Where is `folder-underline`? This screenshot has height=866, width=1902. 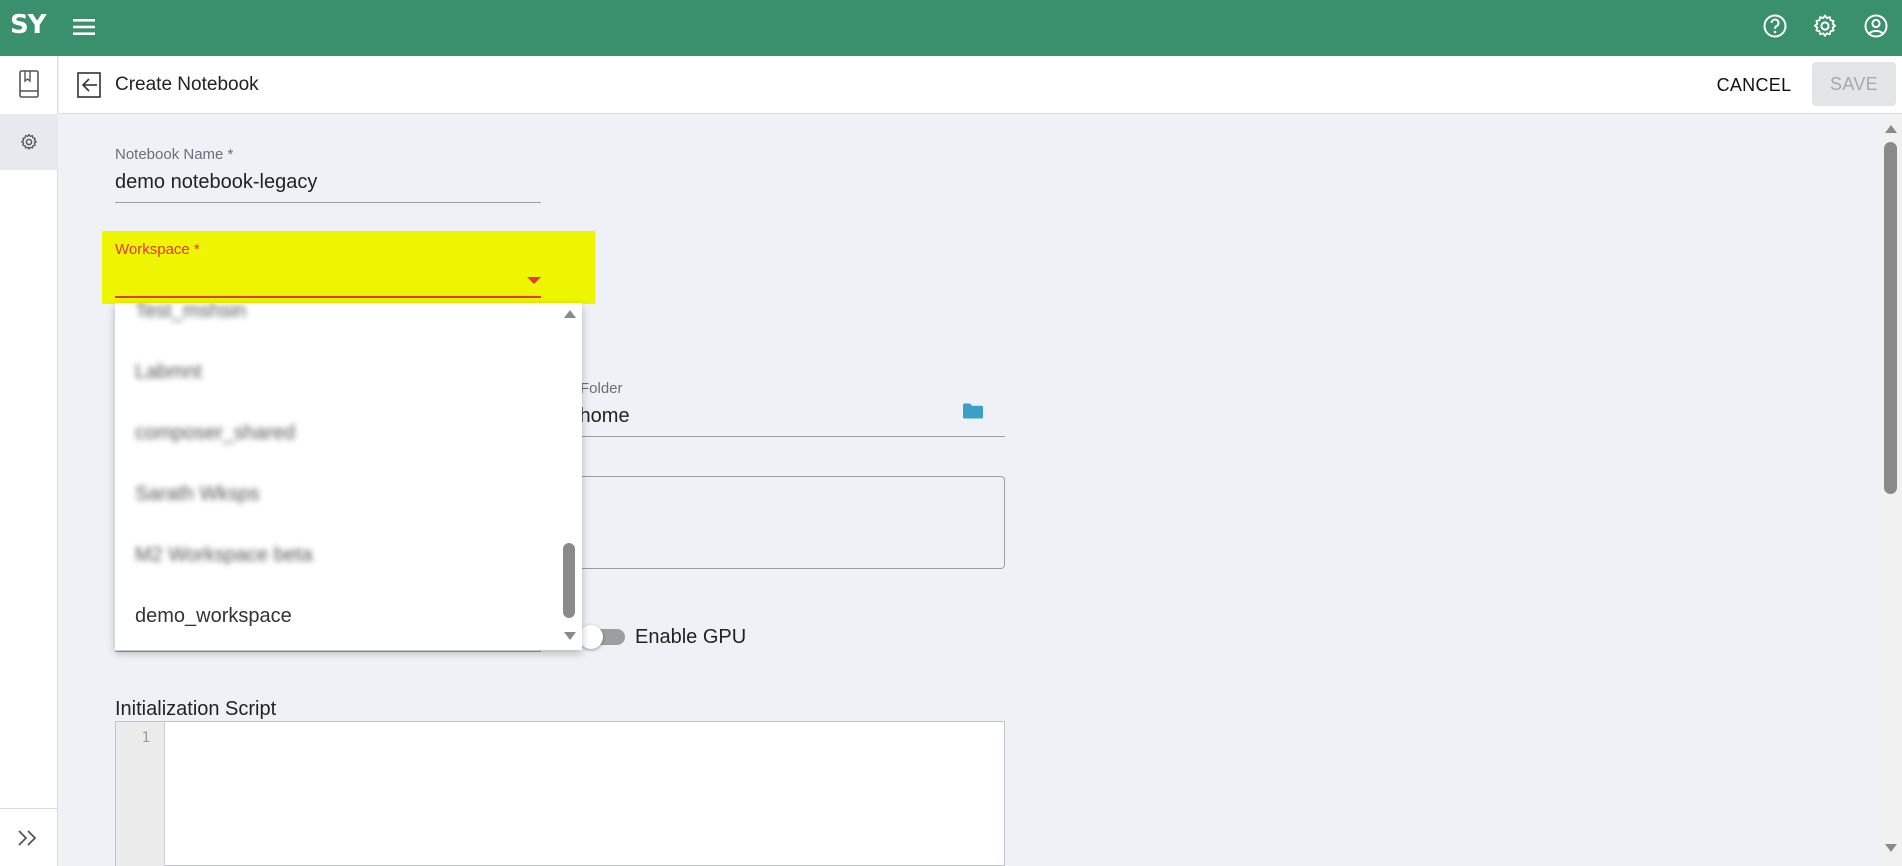
folder-underline is located at coordinates (789, 436).